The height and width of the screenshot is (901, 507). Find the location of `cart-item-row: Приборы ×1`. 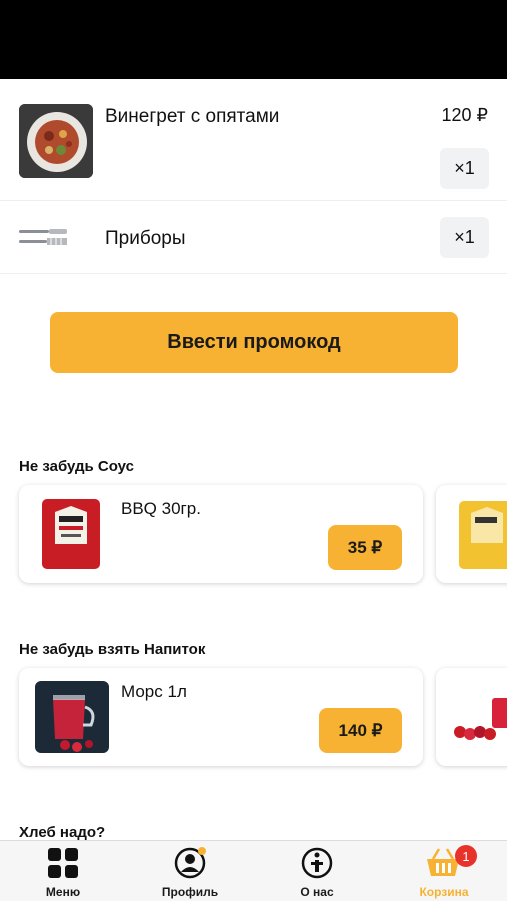

cart-item-row: Приборы ×1 is located at coordinates (253, 237).